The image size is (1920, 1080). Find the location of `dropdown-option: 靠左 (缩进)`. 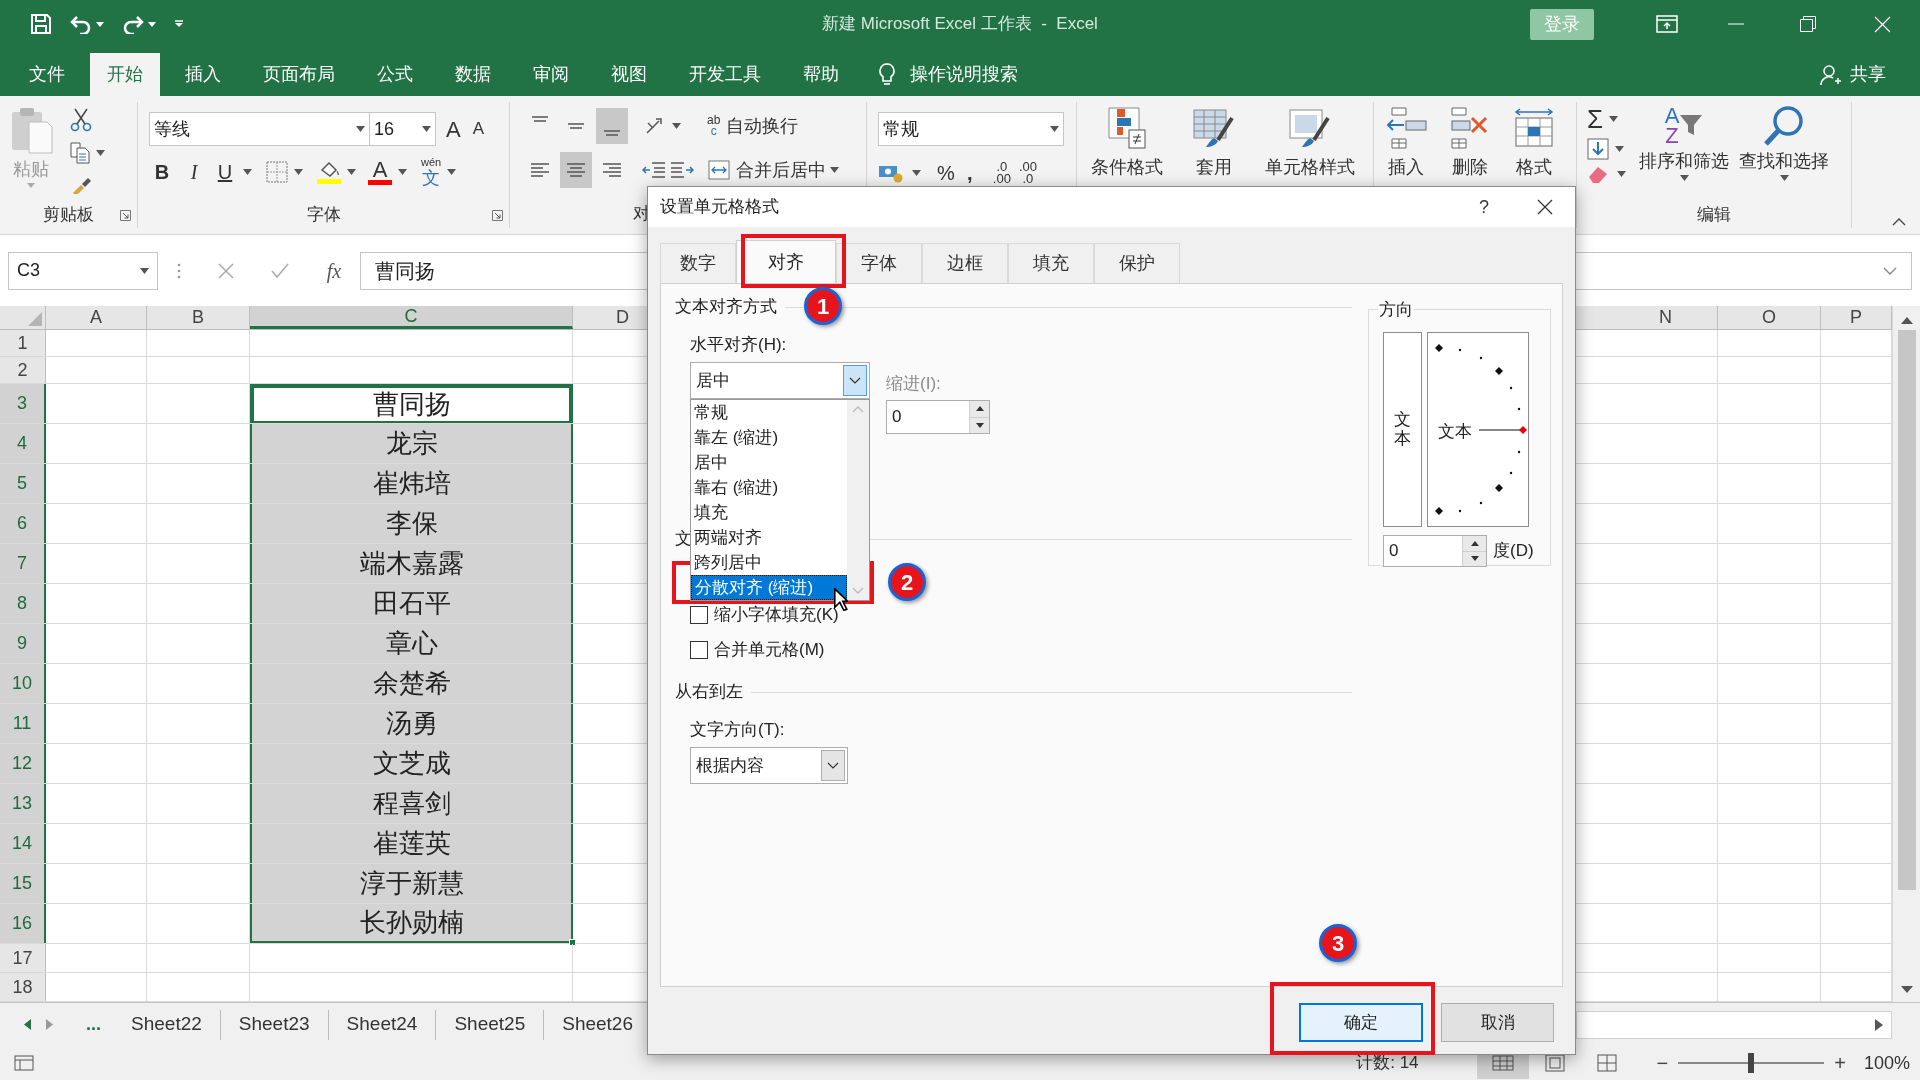

dropdown-option: 靠左 (缩进) is located at coordinates (769, 437).